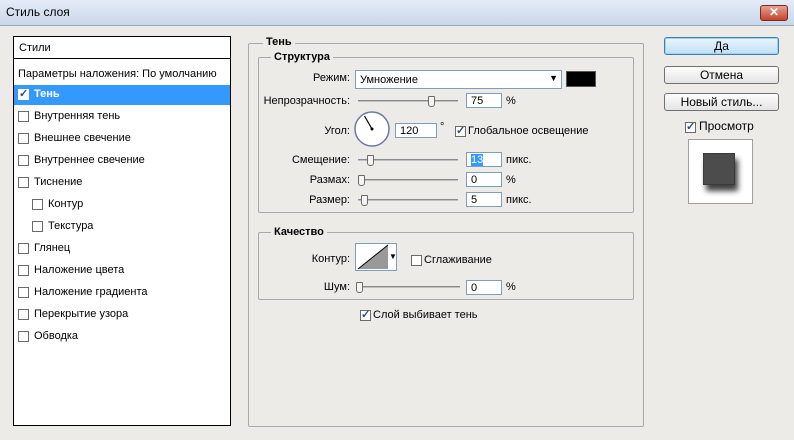 Image resolution: width=794 pixels, height=440 pixels. I want to click on antialias-label: Сглаживание, so click(458, 260).